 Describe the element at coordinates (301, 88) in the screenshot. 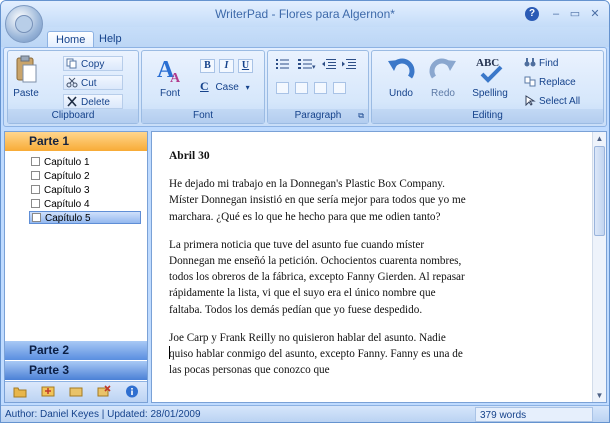

I see `align-center-button` at that location.